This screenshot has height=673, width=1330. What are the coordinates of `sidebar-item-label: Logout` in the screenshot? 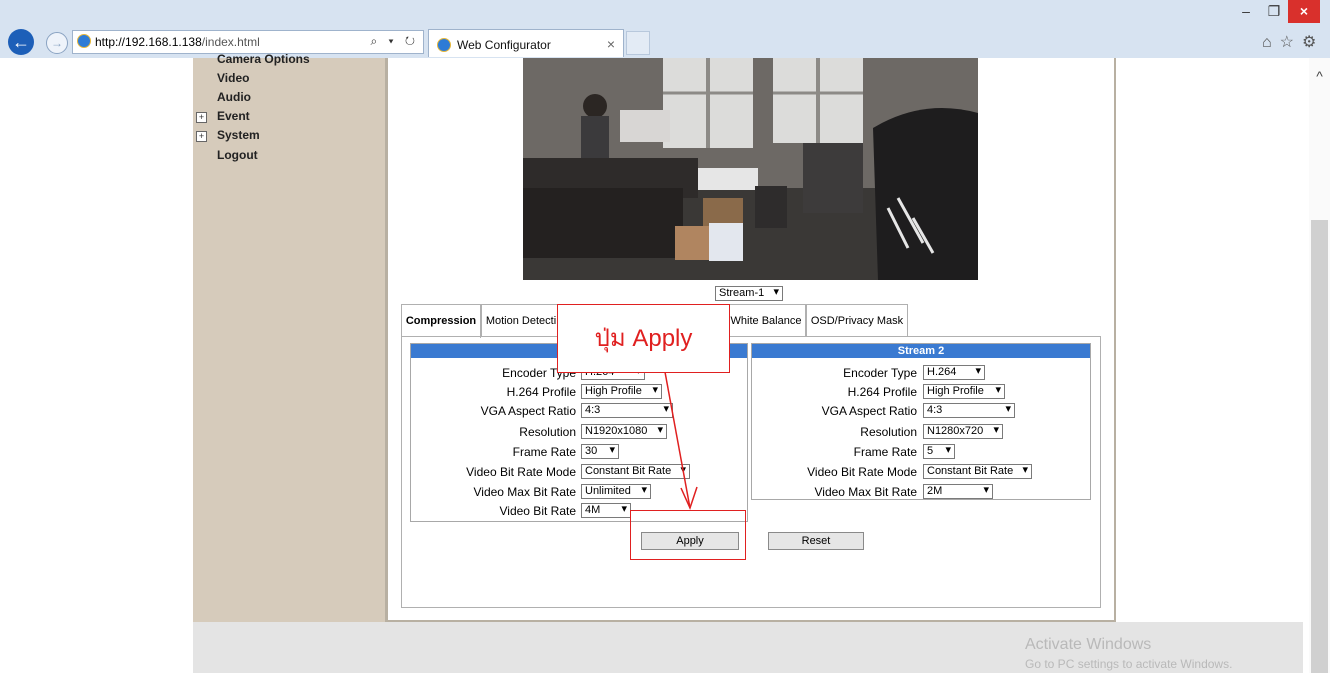 It's located at (237, 155).